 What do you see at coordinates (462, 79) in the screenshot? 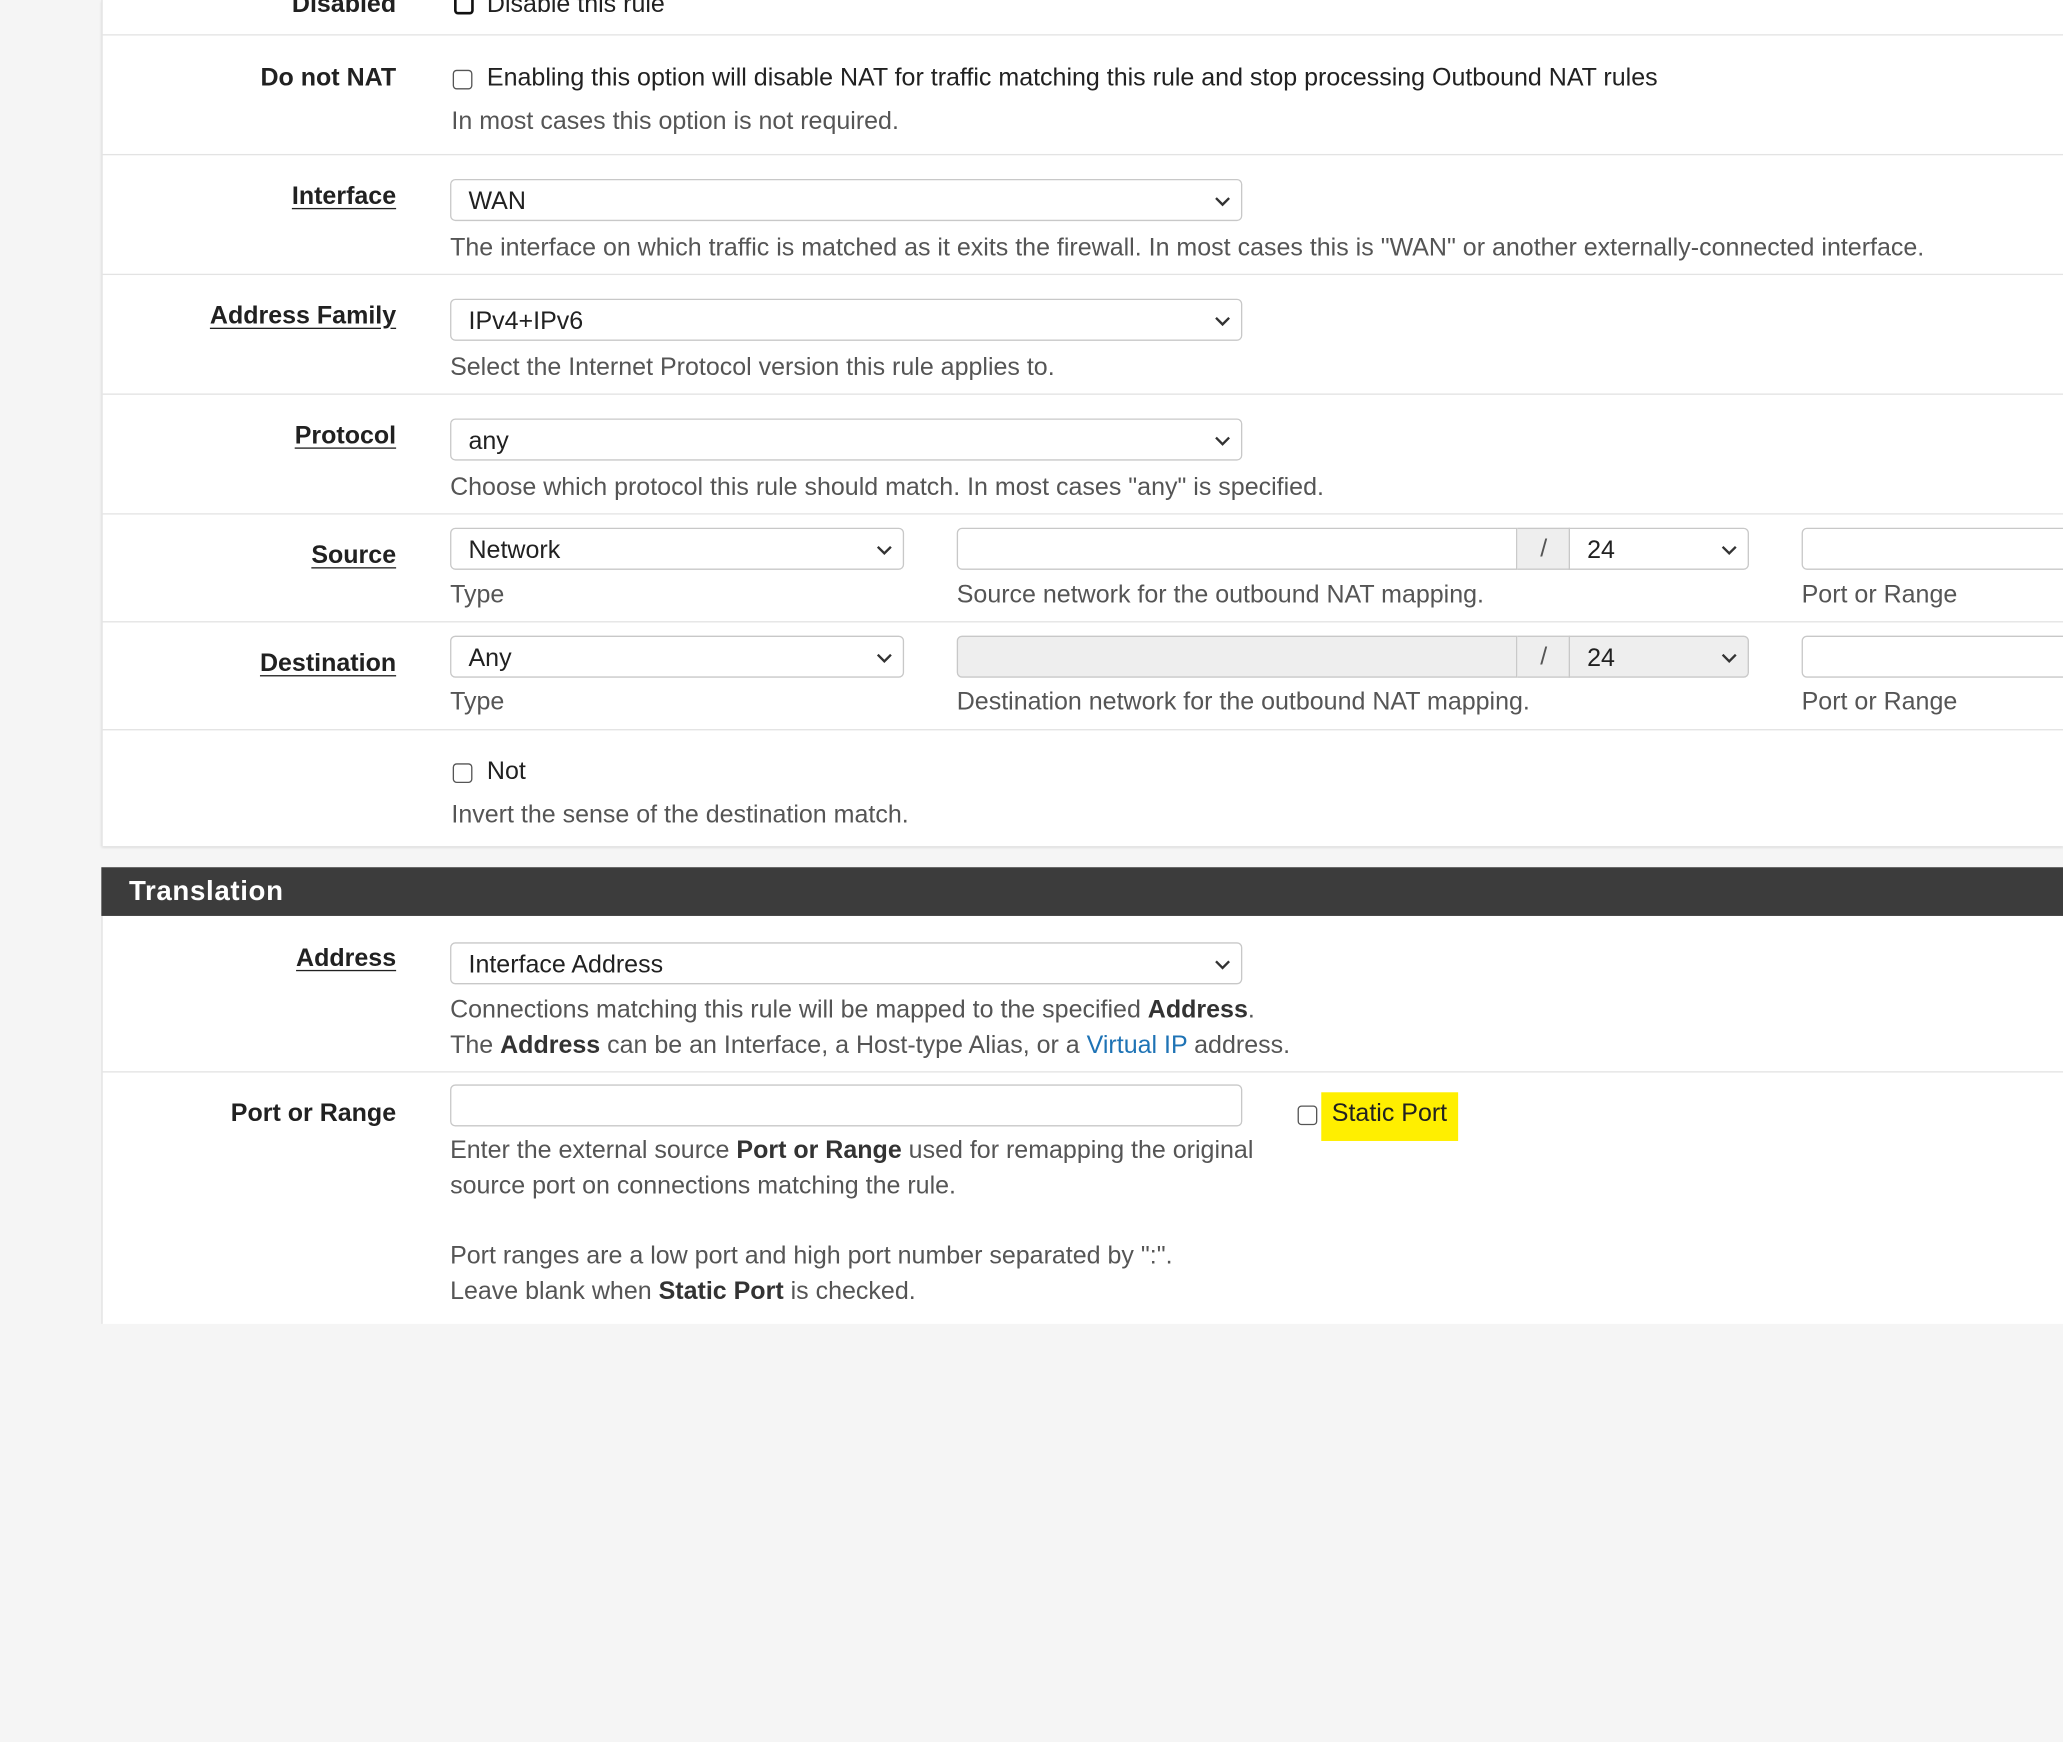
I see `do-not-nat-checkbox` at bounding box center [462, 79].